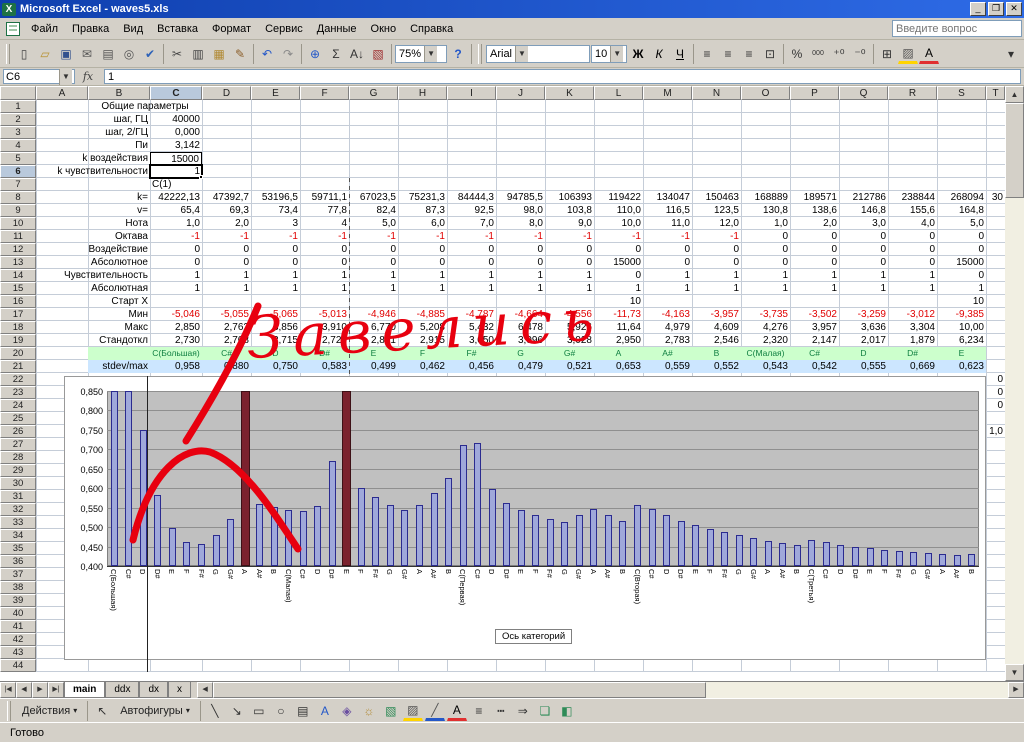  I want to click on grid-cell-B4: Пи, so click(141, 145).